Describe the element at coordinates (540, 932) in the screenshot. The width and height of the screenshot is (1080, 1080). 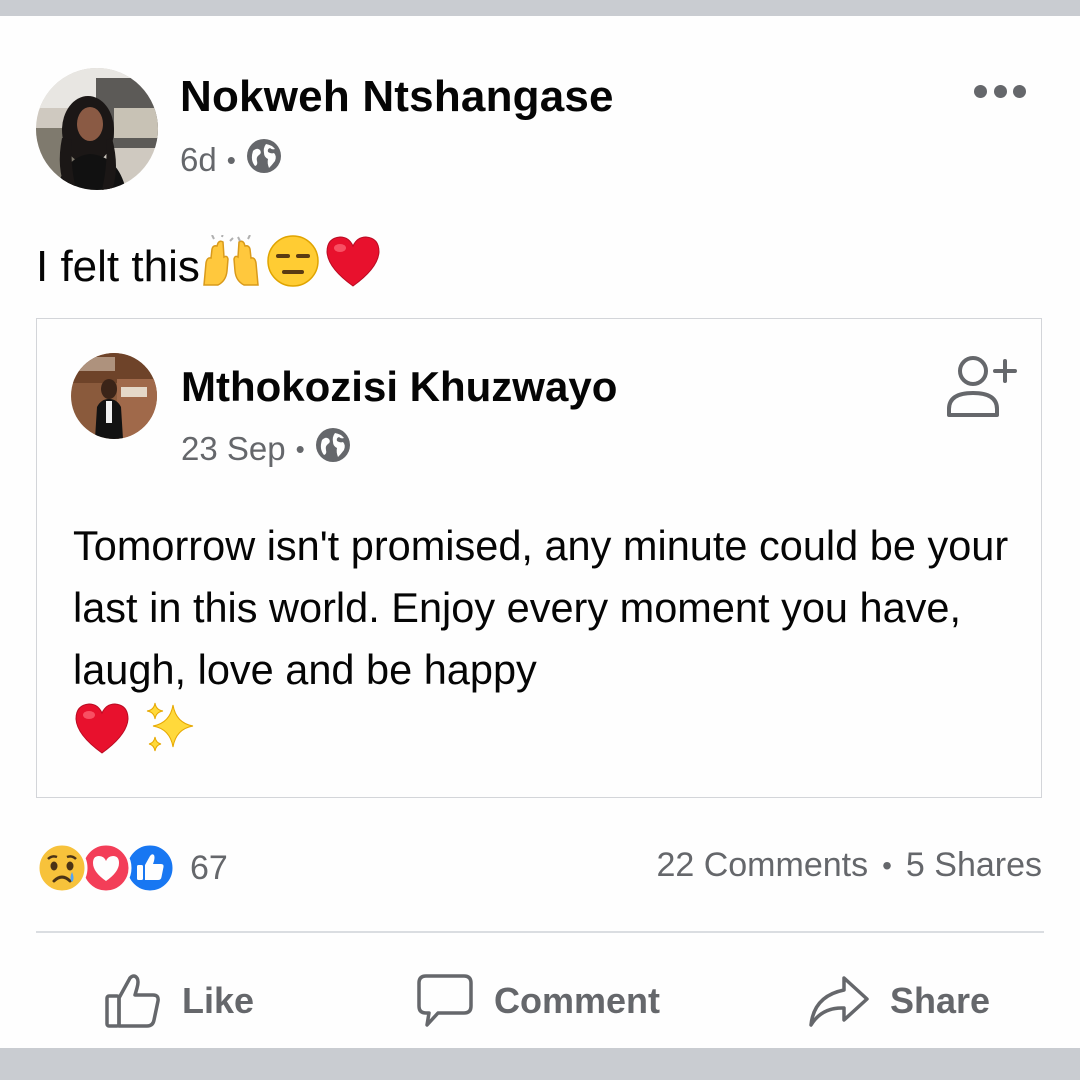
I see `divider` at that location.